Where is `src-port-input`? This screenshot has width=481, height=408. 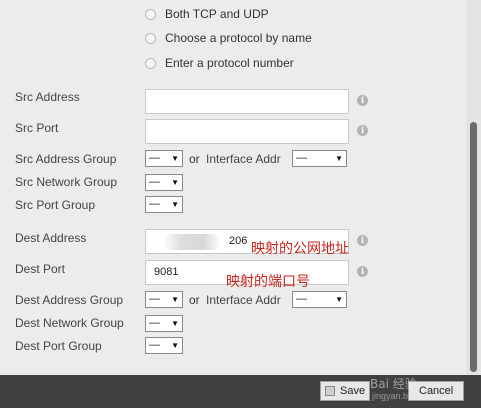 src-port-input is located at coordinates (247, 131).